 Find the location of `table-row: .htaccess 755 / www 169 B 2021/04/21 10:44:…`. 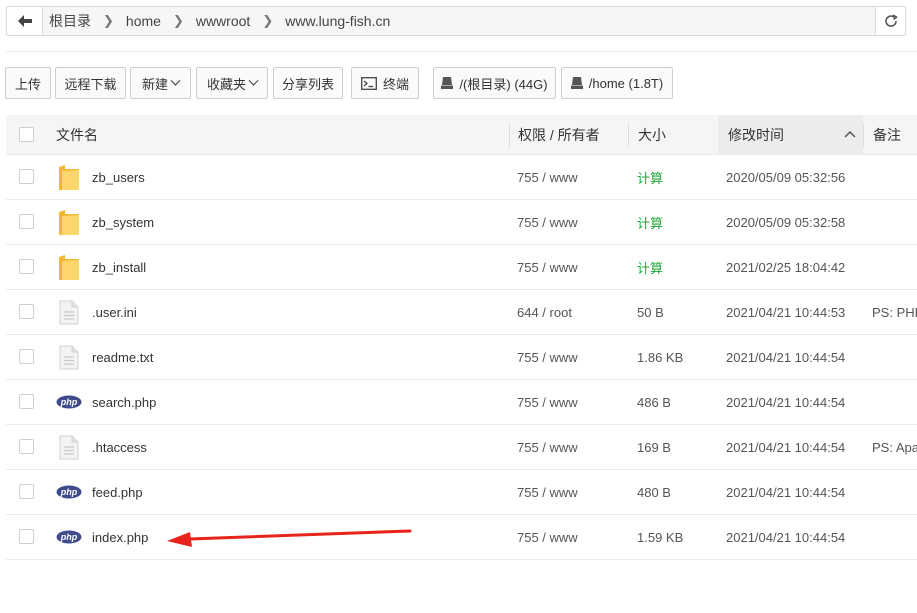

table-row: .htaccess 755 / www 169 B 2021/04/21 10:44:… is located at coordinates (461, 447).